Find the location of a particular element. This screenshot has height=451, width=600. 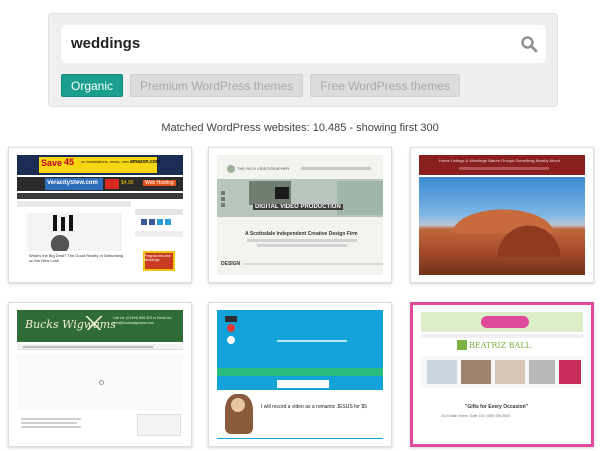

ad-hosting-text: Web Hosting is located at coordinates (159, 183).